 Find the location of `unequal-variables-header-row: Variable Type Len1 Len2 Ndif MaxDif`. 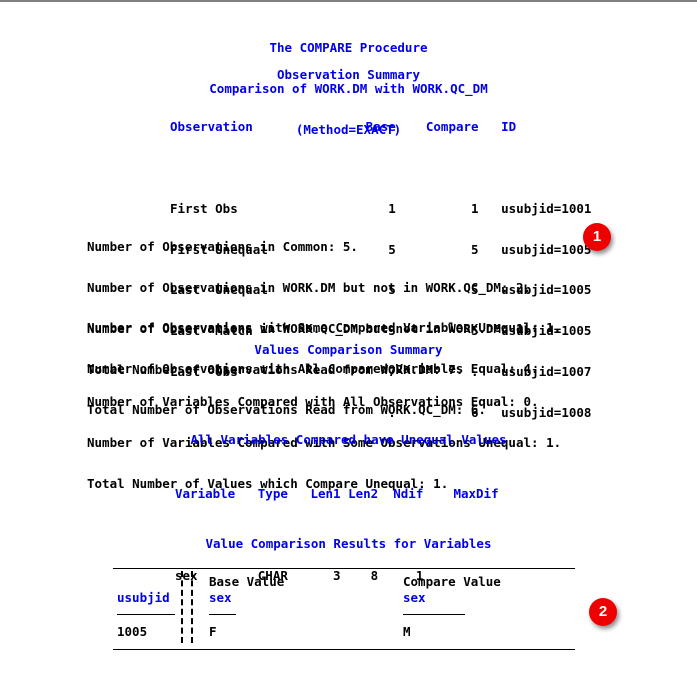

unequal-variables-header-row: Variable Type Len1 Len2 Ndif MaxDif is located at coordinates (337, 494).